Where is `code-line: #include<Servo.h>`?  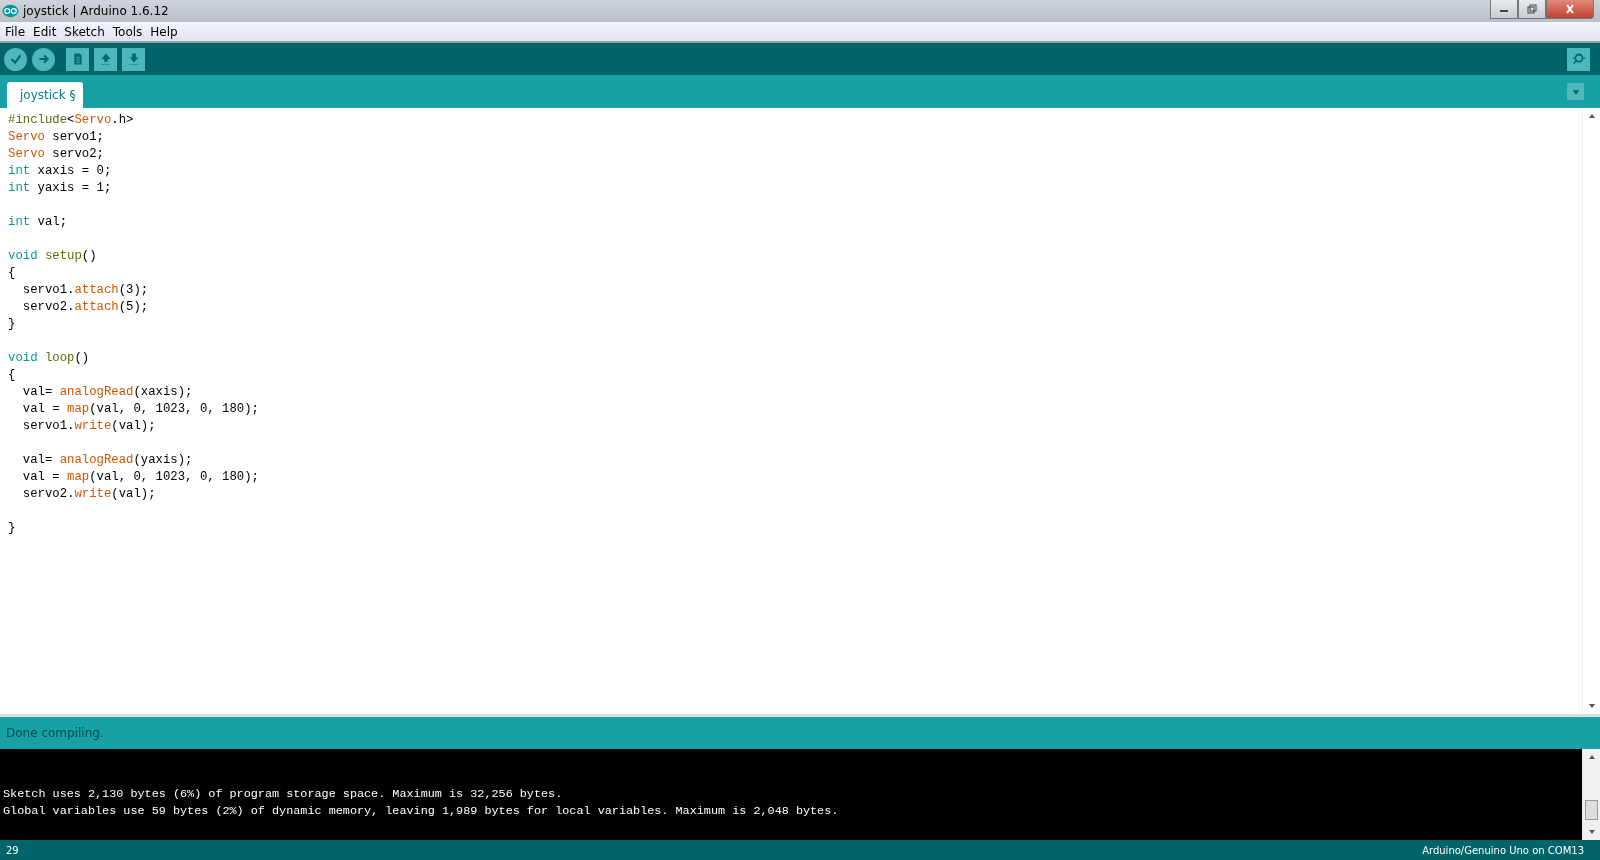 code-line: #include<Servo.h> is located at coordinates (71, 120).